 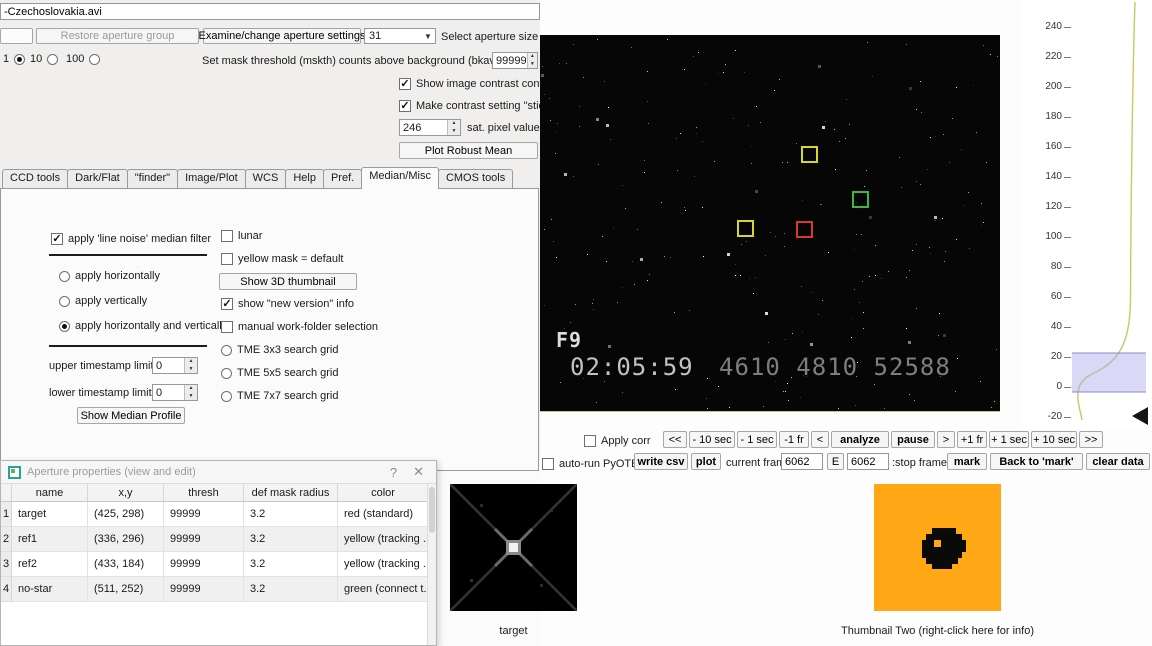 What do you see at coordinates (175, 365) in the screenshot?
I see `upper-timestamp-spinner: 0 ▲ ▼` at bounding box center [175, 365].